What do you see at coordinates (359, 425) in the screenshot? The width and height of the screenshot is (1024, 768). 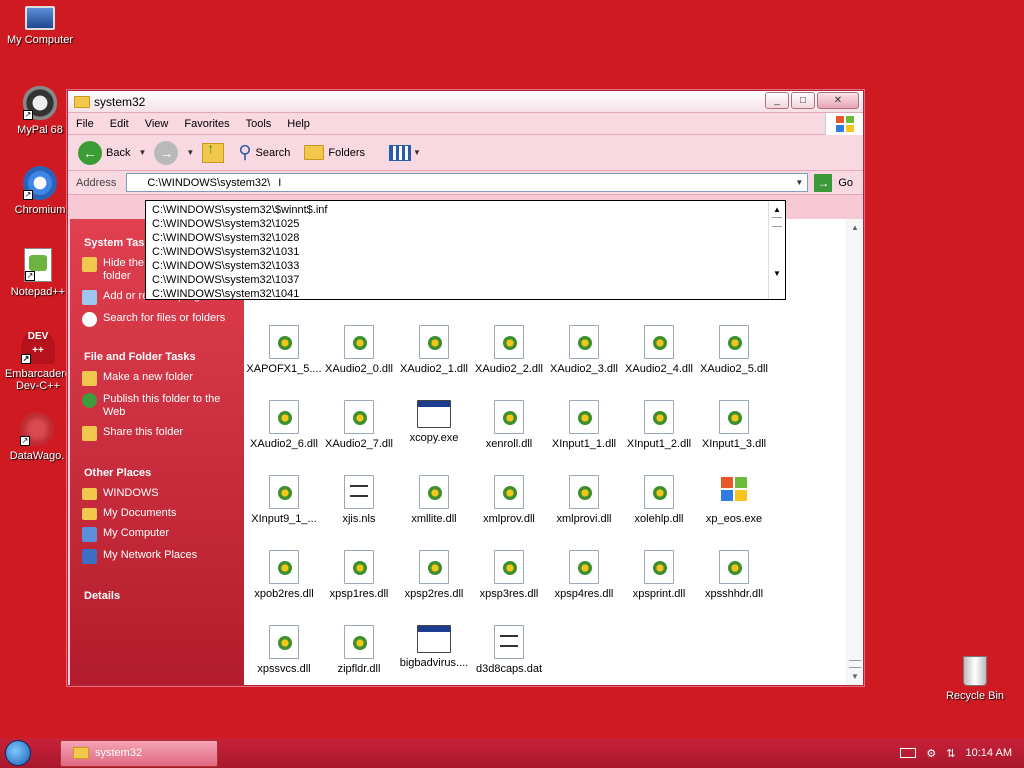 I see `file-item: XAudio2_7.dll` at bounding box center [359, 425].